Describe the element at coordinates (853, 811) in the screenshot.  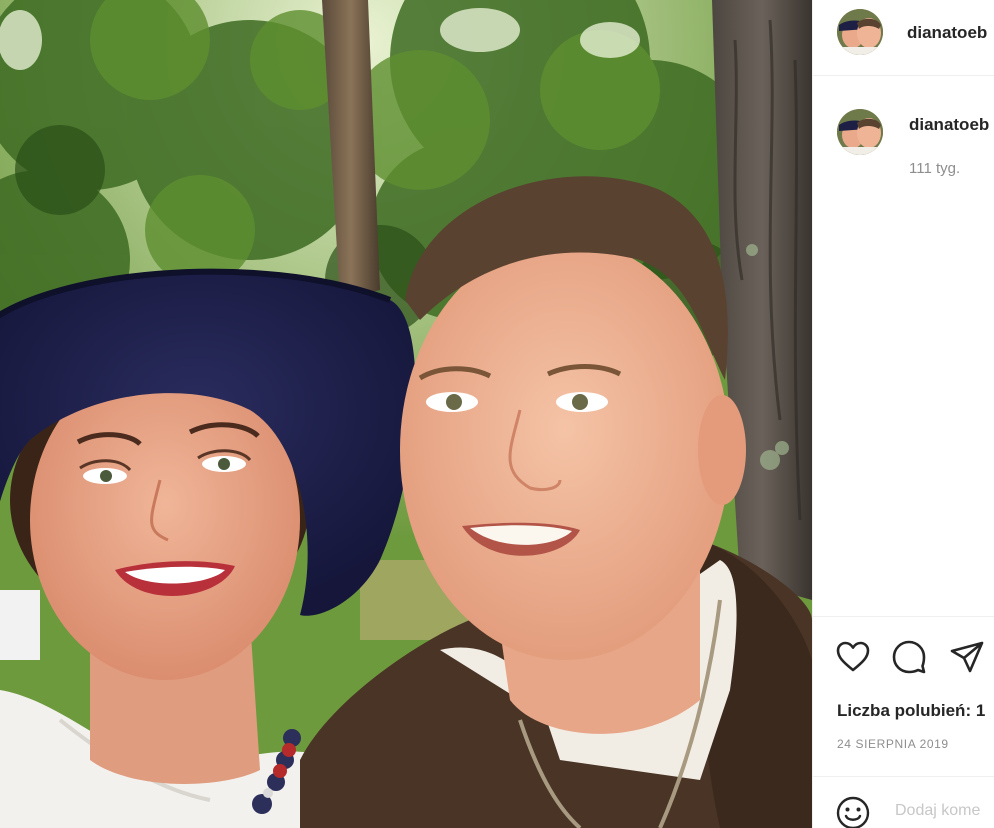
I see `smiley-icon` at that location.